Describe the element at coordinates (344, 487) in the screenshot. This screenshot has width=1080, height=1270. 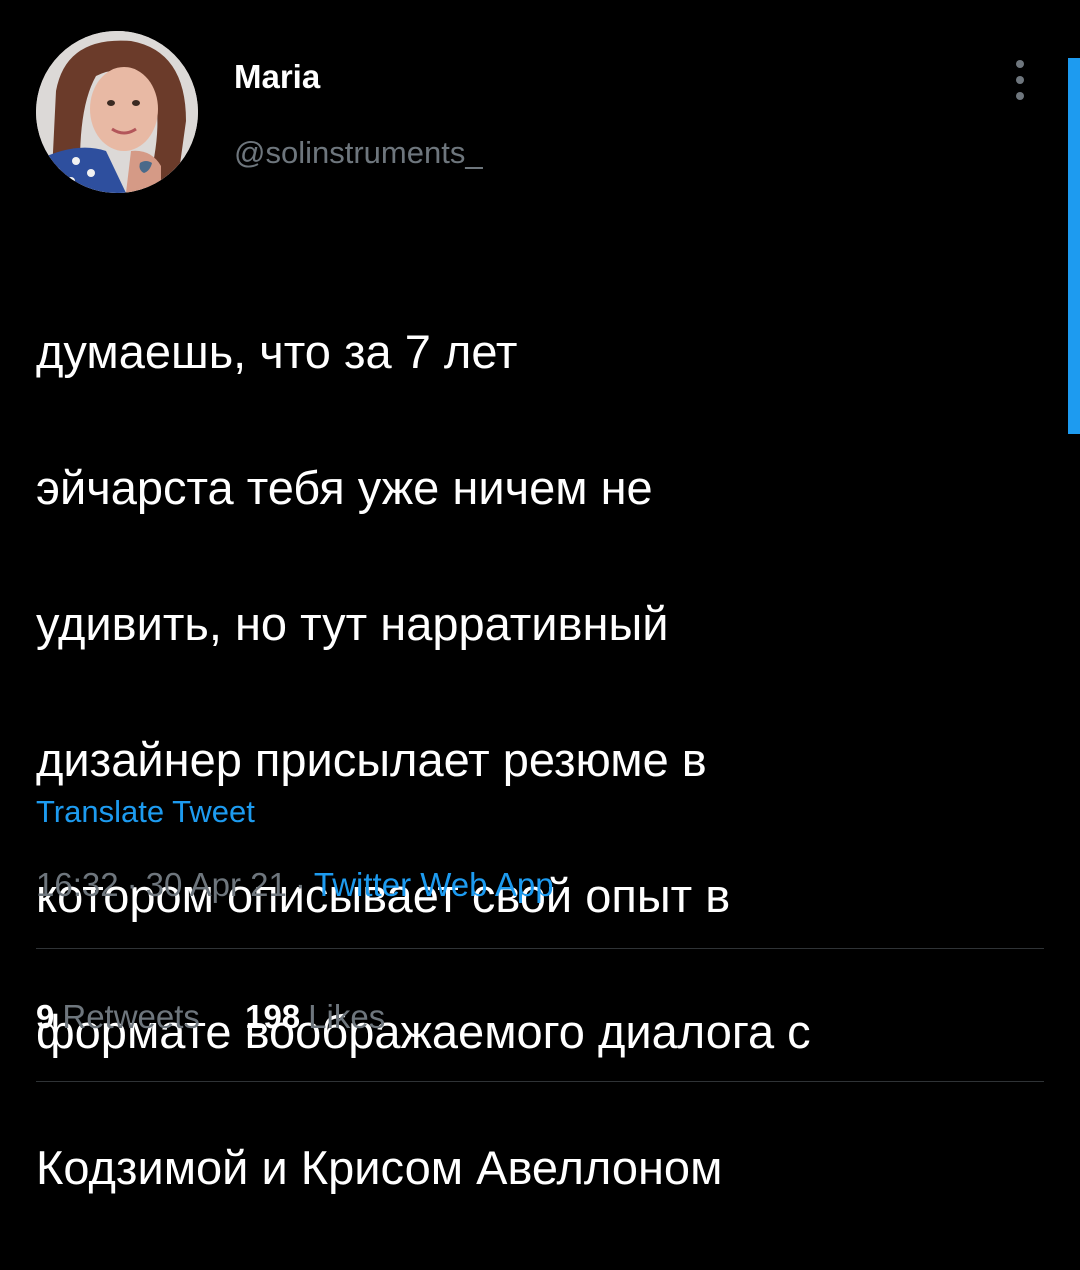
I see `tweet-text-line: эйчарста тебя уже ничем не` at that location.